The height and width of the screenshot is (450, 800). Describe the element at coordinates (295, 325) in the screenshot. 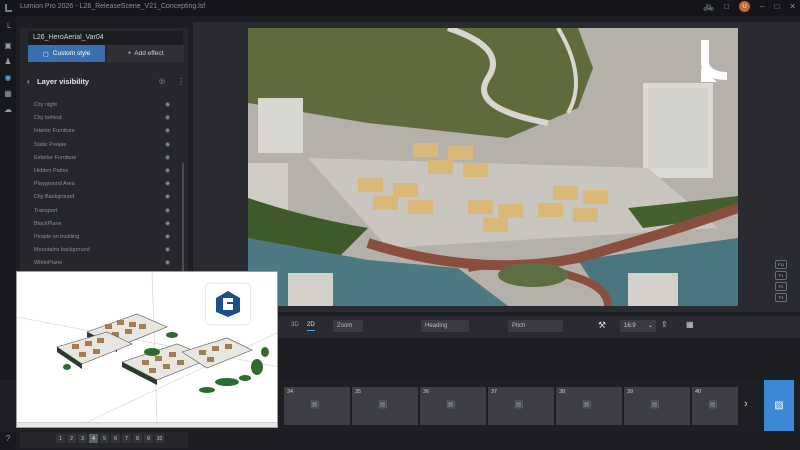

I see `mode-3d-tab: 3D` at that location.